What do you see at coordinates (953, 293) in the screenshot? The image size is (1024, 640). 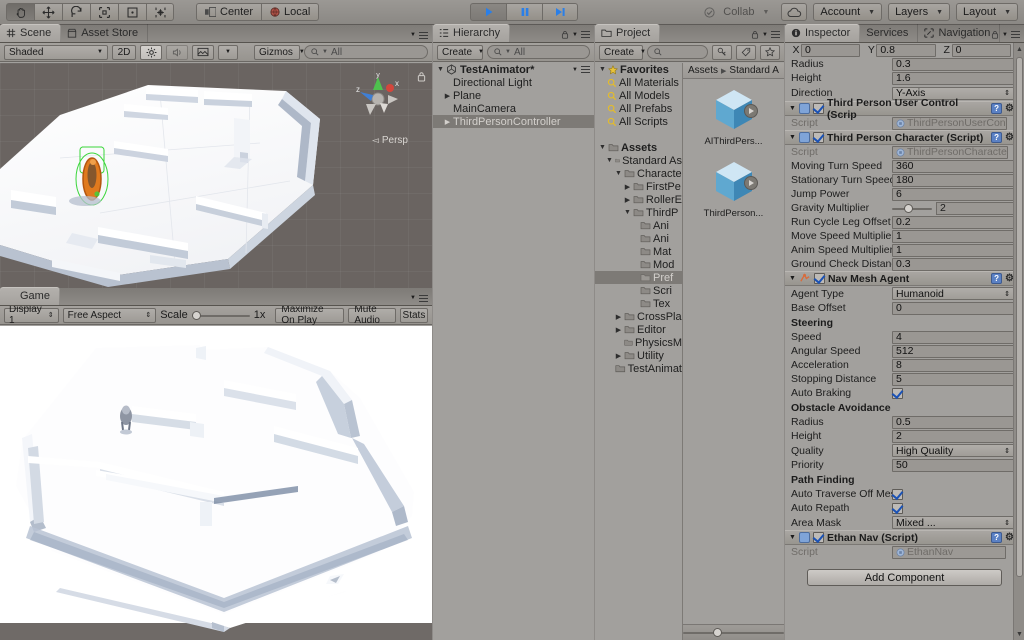 I see `agent-type-dropdown: Humanoid ⇕` at bounding box center [953, 293].